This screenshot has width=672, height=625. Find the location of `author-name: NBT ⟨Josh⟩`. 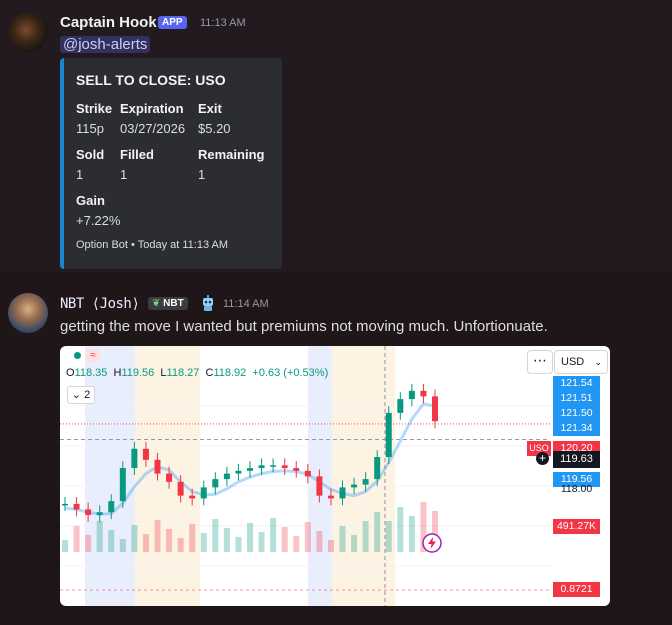

author-name: NBT ⟨Josh⟩ is located at coordinates (100, 304).